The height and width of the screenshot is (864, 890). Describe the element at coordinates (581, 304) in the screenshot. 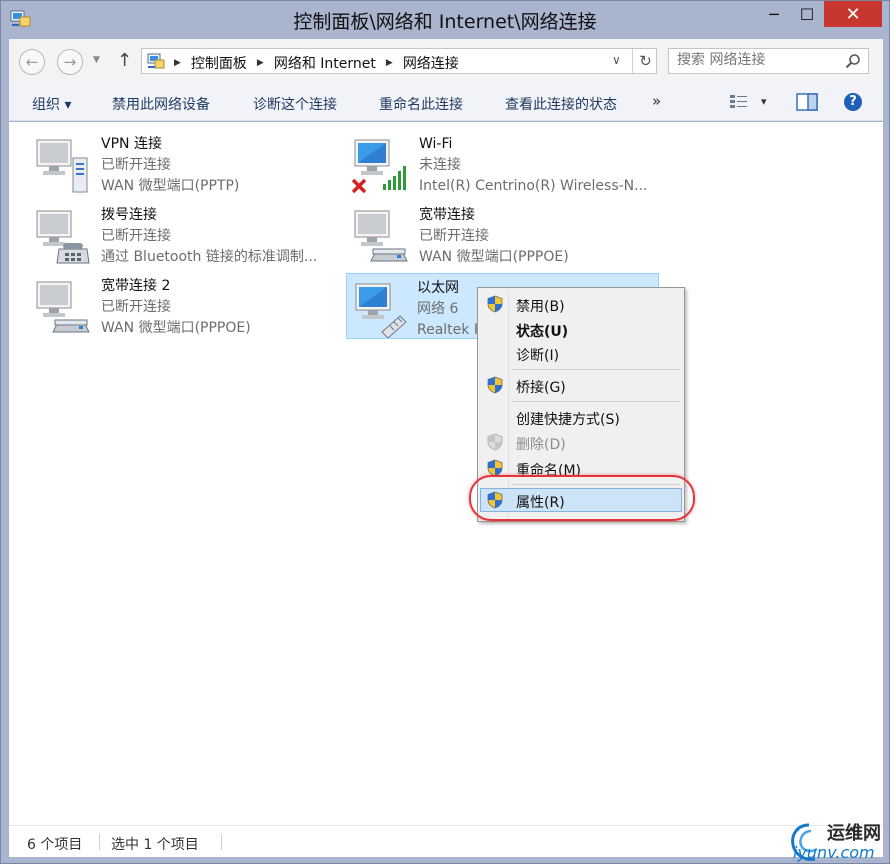

I see `menu-item-disable: 禁用(B)` at that location.